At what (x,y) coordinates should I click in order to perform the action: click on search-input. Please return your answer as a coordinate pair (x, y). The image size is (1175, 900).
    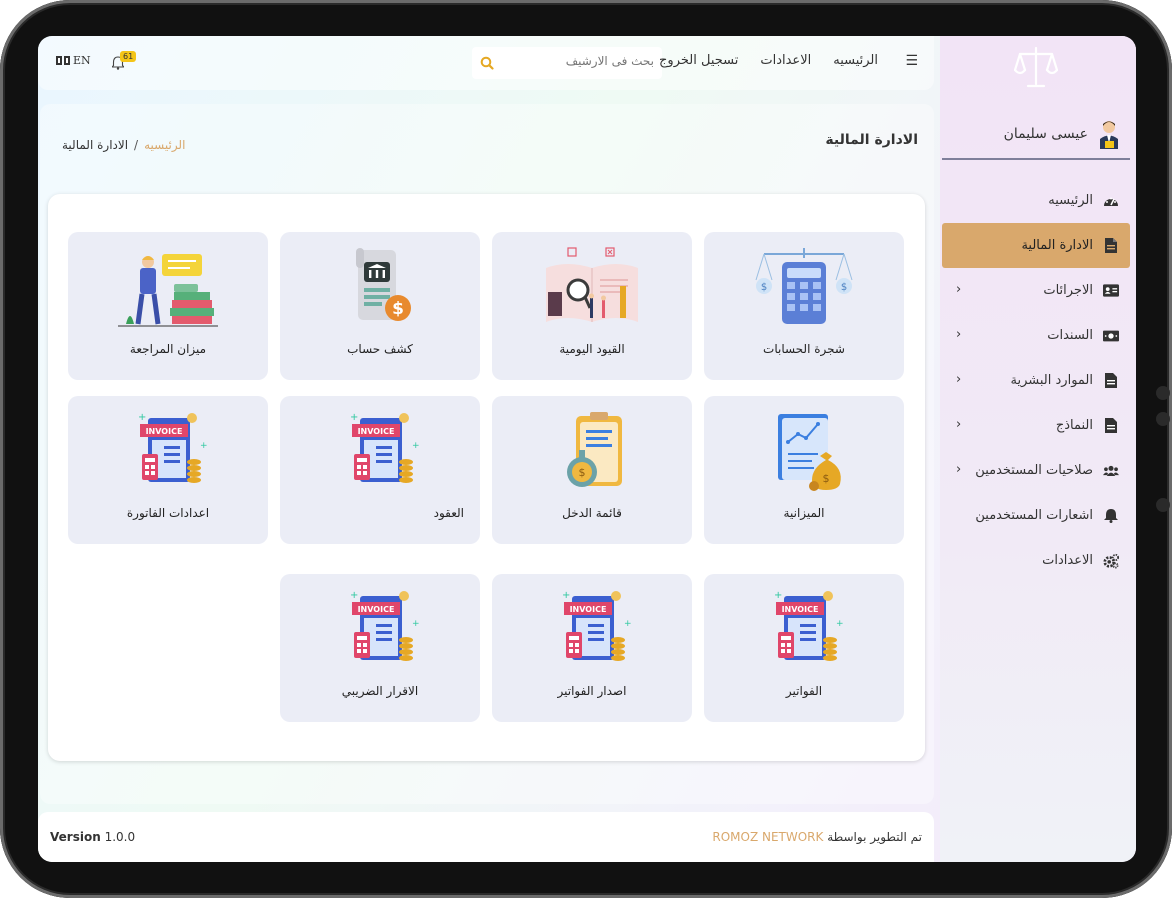
    Looking at the image, I should click on (584, 61).